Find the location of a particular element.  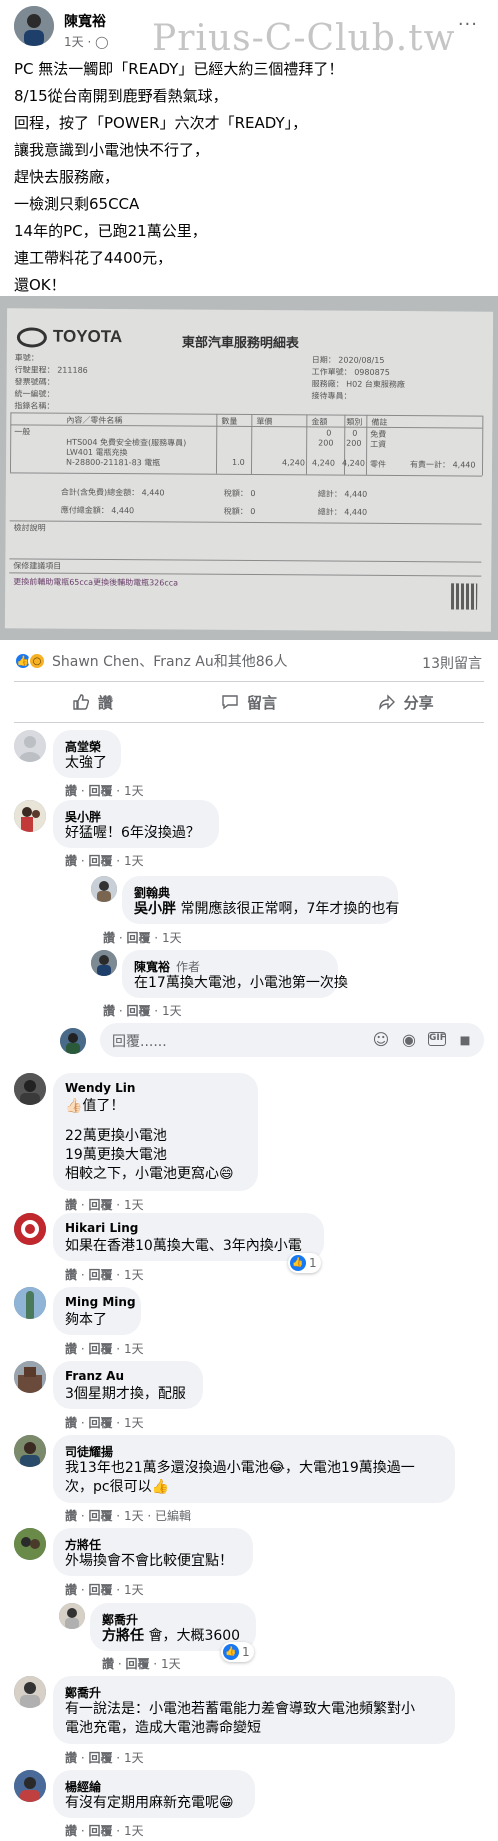

commenter-name: Franz Au is located at coordinates (94, 1376).